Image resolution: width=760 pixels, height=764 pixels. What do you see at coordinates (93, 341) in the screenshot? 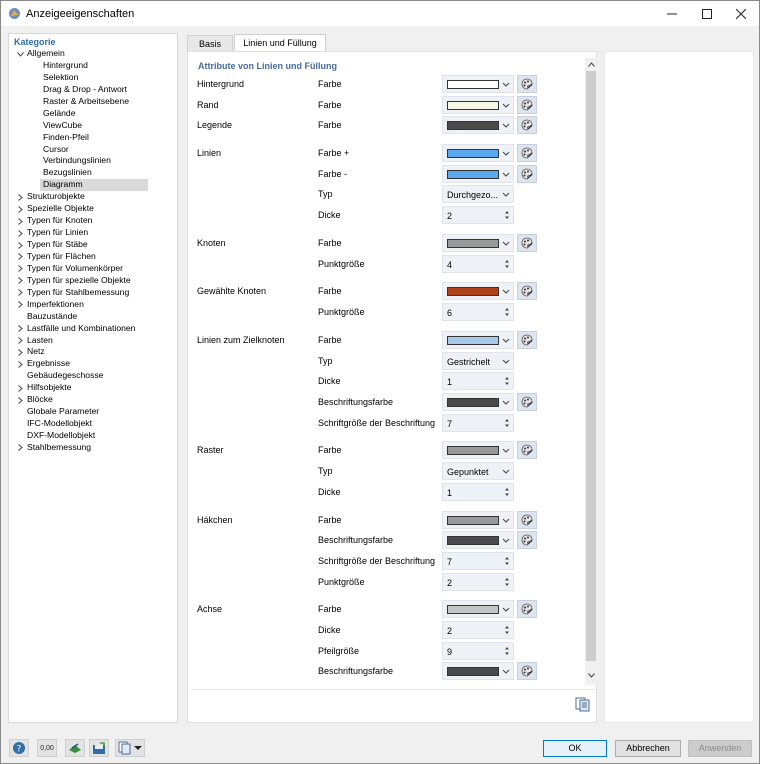
I see `tree-item: Lasten` at bounding box center [93, 341].